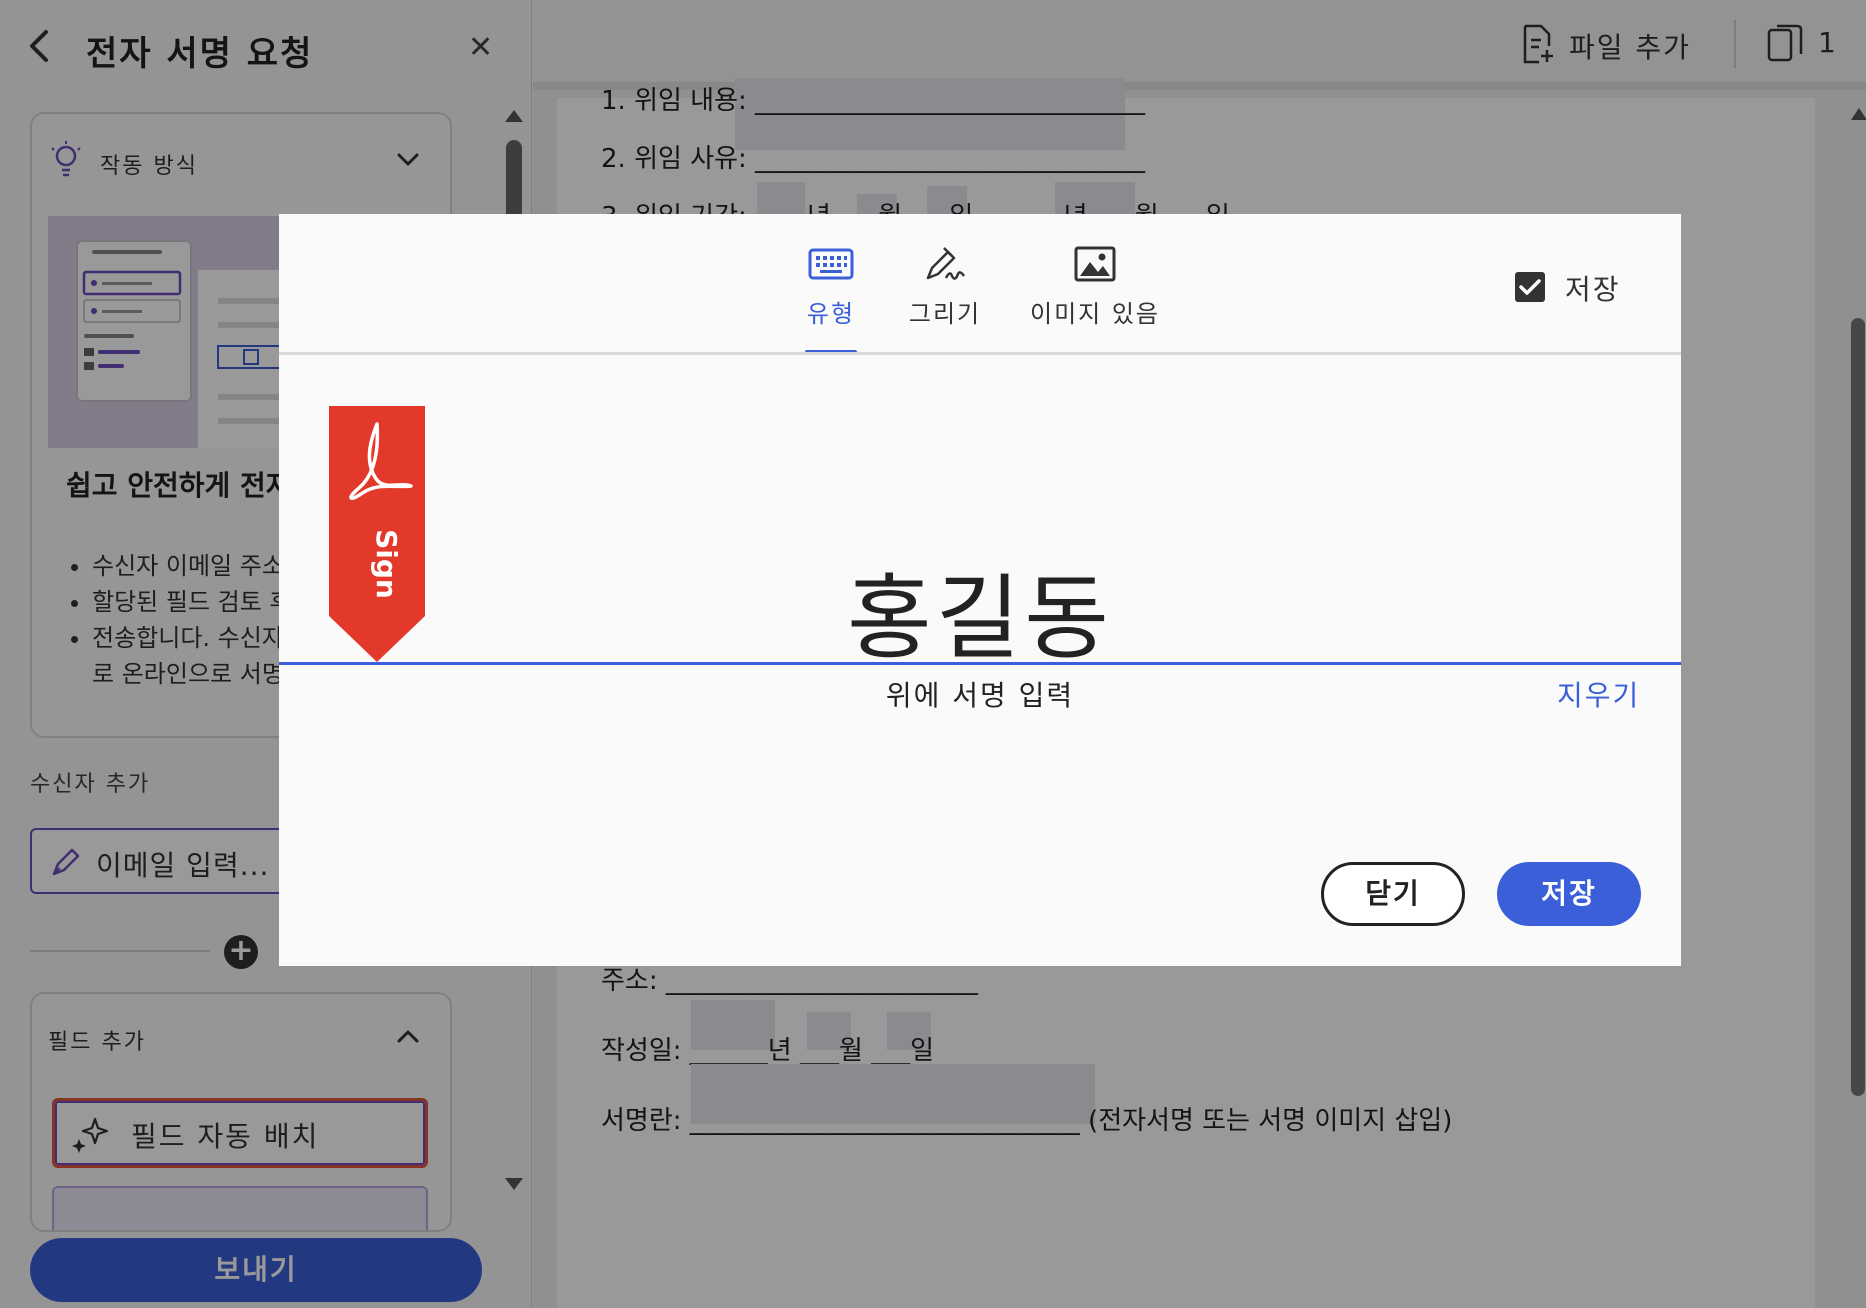 Image resolution: width=1866 pixels, height=1308 pixels. What do you see at coordinates (980, 610) in the screenshot?
I see `signature-text: 홍길동` at bounding box center [980, 610].